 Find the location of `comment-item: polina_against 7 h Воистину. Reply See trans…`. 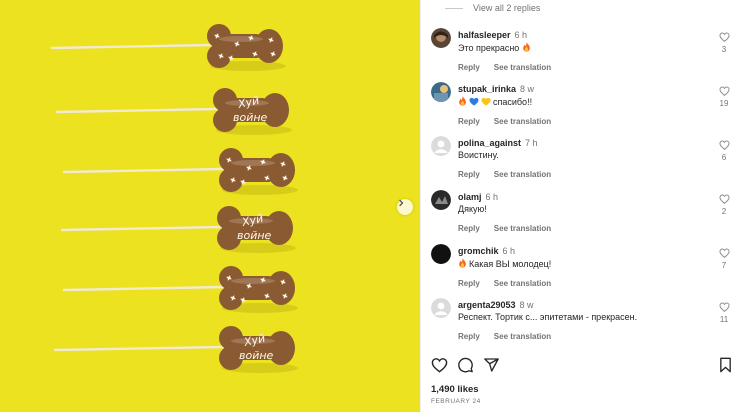

comment-item: polina_against 7 h Воистину. Reply See trans… is located at coordinates (585, 163).